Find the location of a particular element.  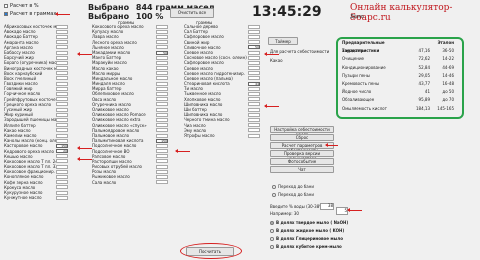

oil-grams-input: 50 is located at coordinates (162, 52).